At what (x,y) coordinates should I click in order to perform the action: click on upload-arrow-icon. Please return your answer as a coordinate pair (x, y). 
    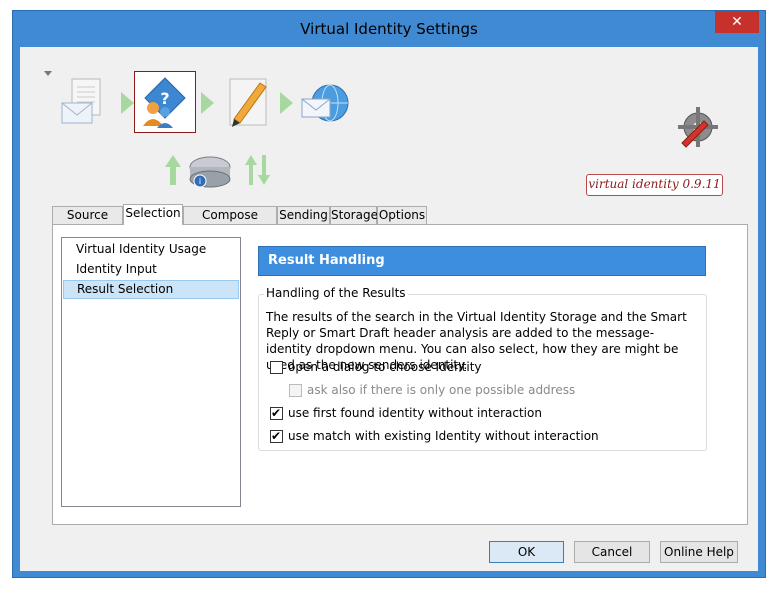
    Looking at the image, I should click on (173, 170).